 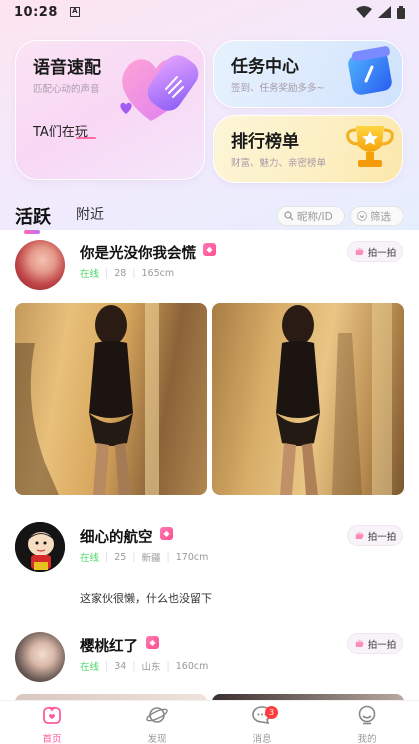 What do you see at coordinates (279, 163) in the screenshot?
I see `rank-list-subtitle: 财富、魅力、亲密榜单` at bounding box center [279, 163].